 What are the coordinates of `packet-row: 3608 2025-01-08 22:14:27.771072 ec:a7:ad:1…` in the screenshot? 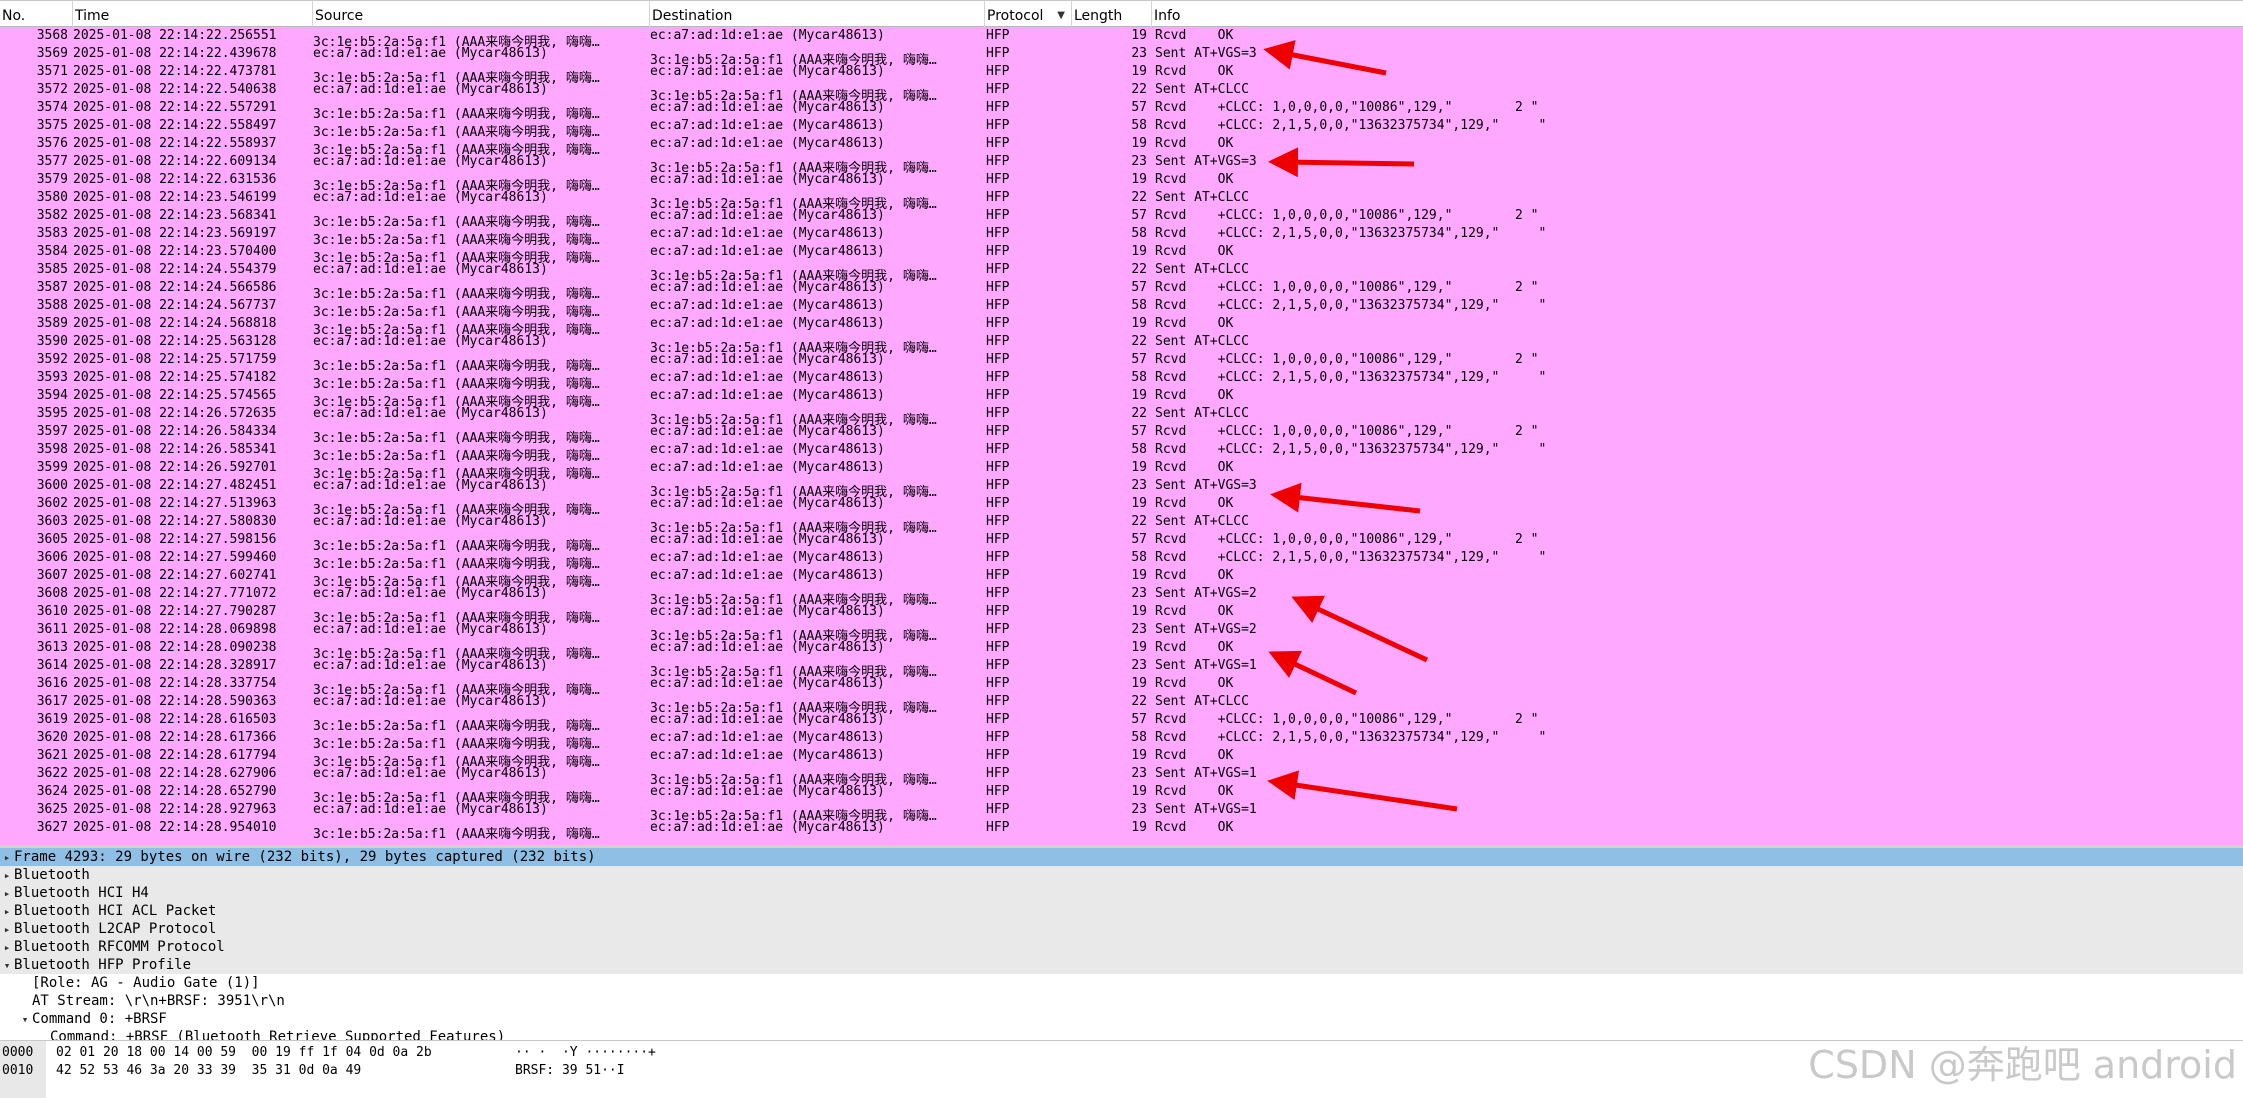 It's located at (1121, 596).